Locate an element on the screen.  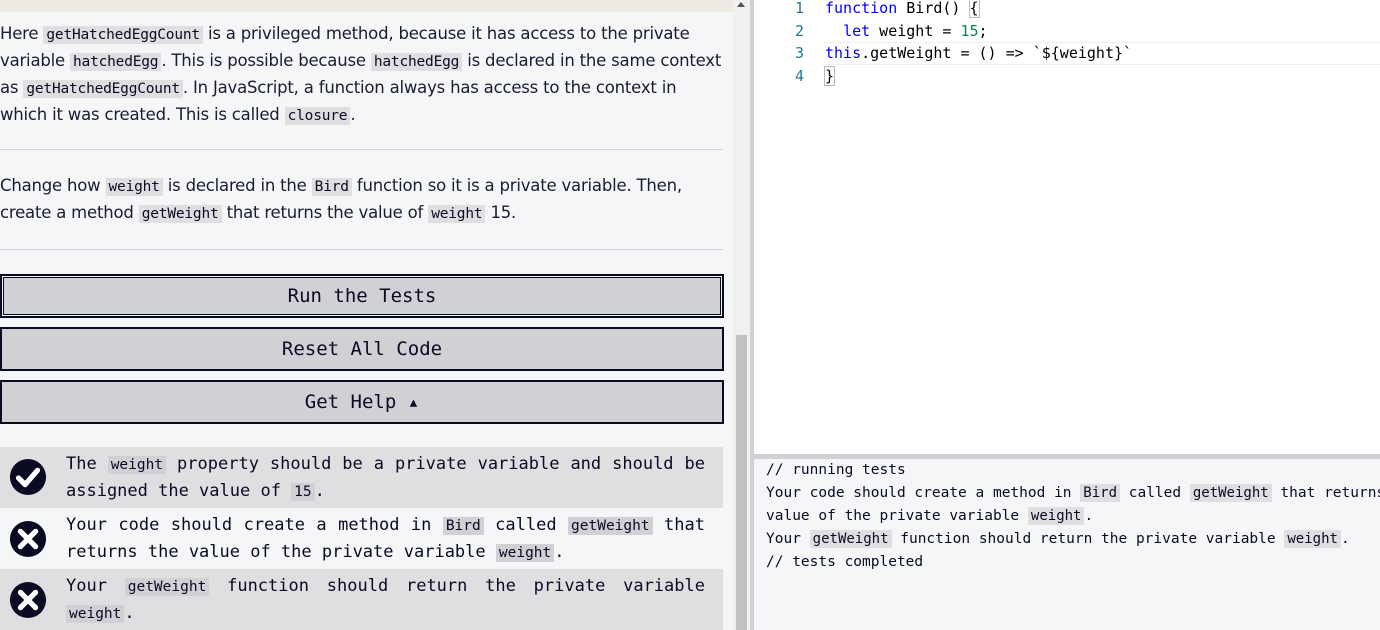
number-token: 15 is located at coordinates (969, 31).